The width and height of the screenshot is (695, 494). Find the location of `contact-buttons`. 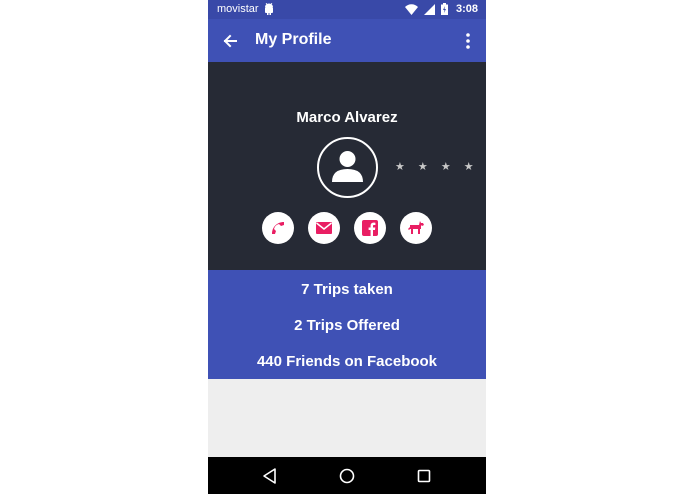

contact-buttons is located at coordinates (347, 228).